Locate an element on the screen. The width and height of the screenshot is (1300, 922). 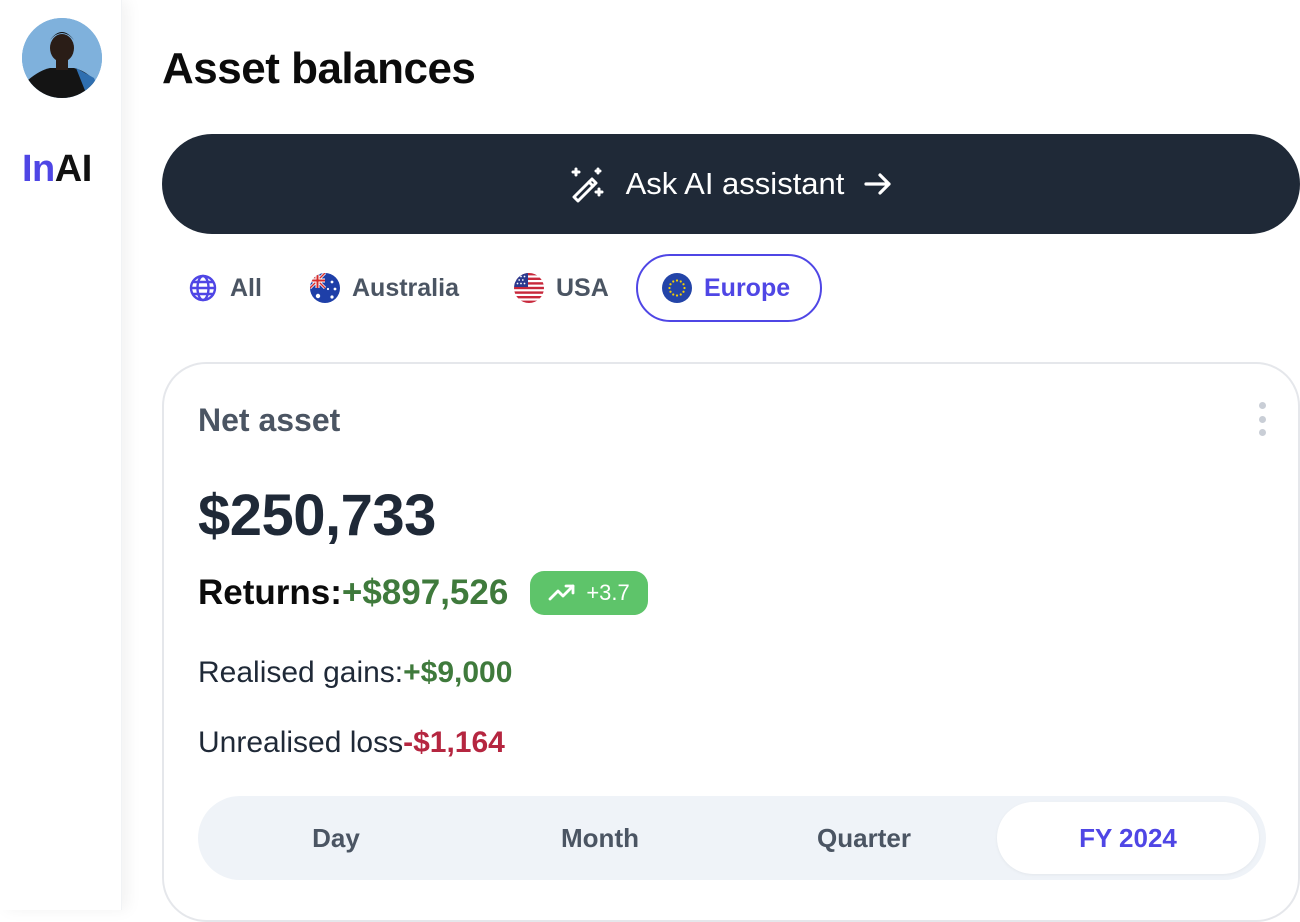
australia-flag-icon is located at coordinates (325, 288).